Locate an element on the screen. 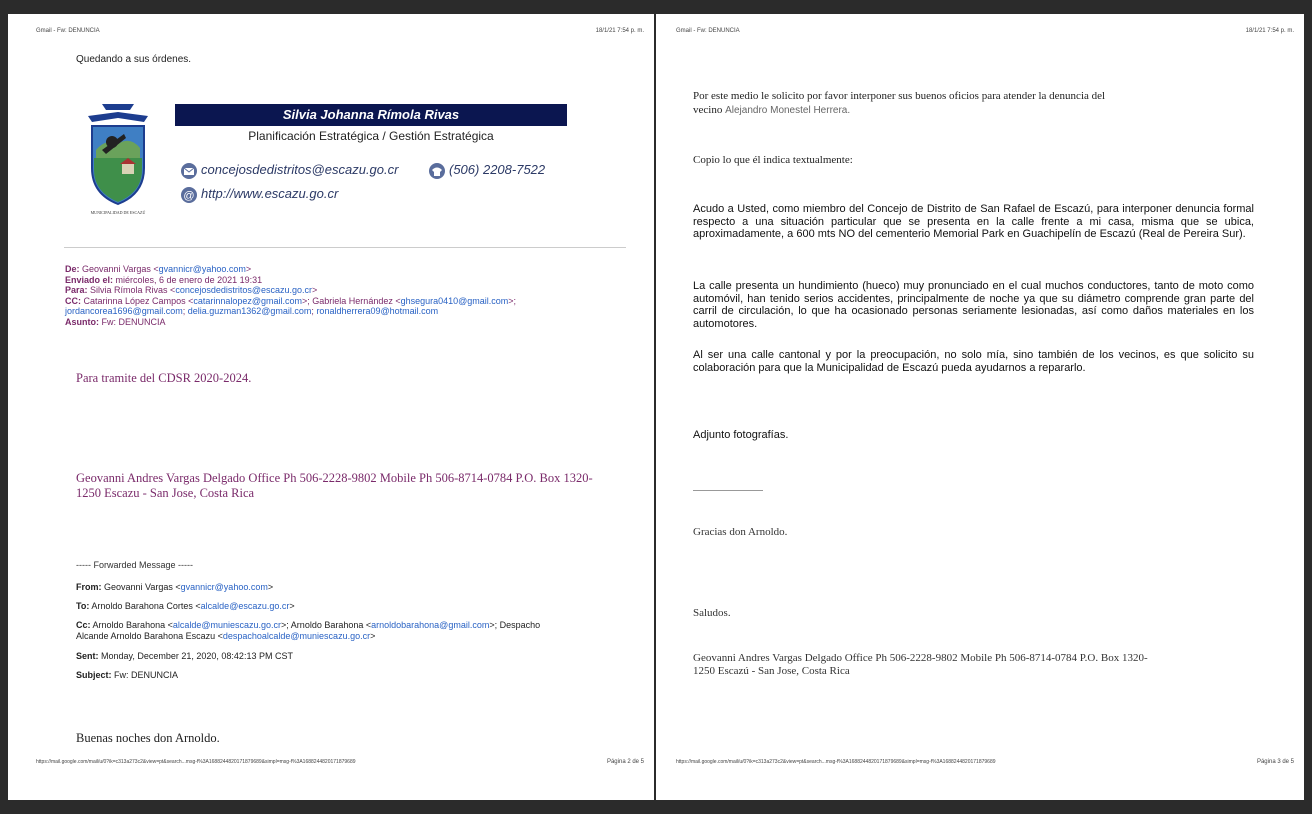  municipality-logo: MUNICIPALIDAD DE ESCAZÚ is located at coordinates (118, 158).